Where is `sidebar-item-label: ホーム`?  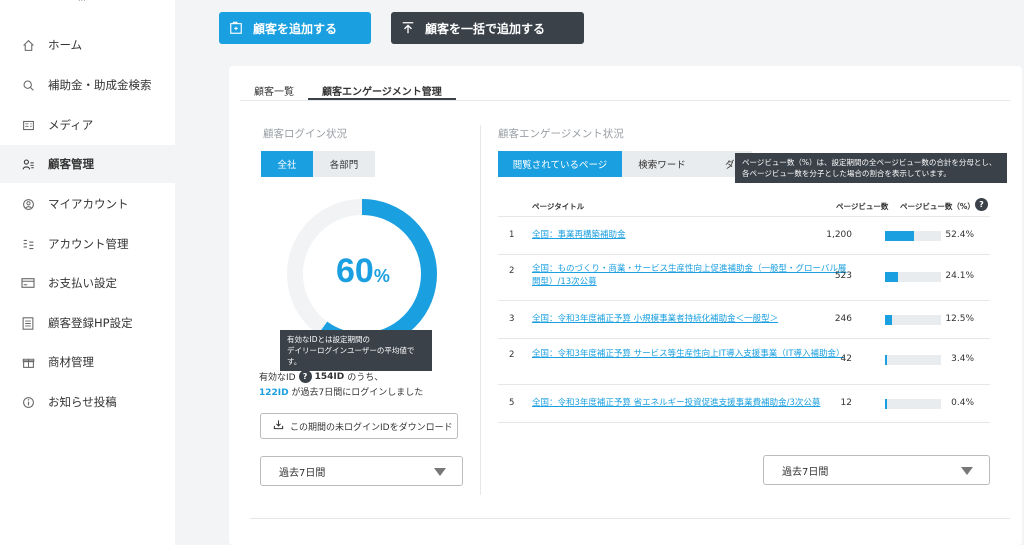
sidebar-item-label: ホーム is located at coordinates (65, 45).